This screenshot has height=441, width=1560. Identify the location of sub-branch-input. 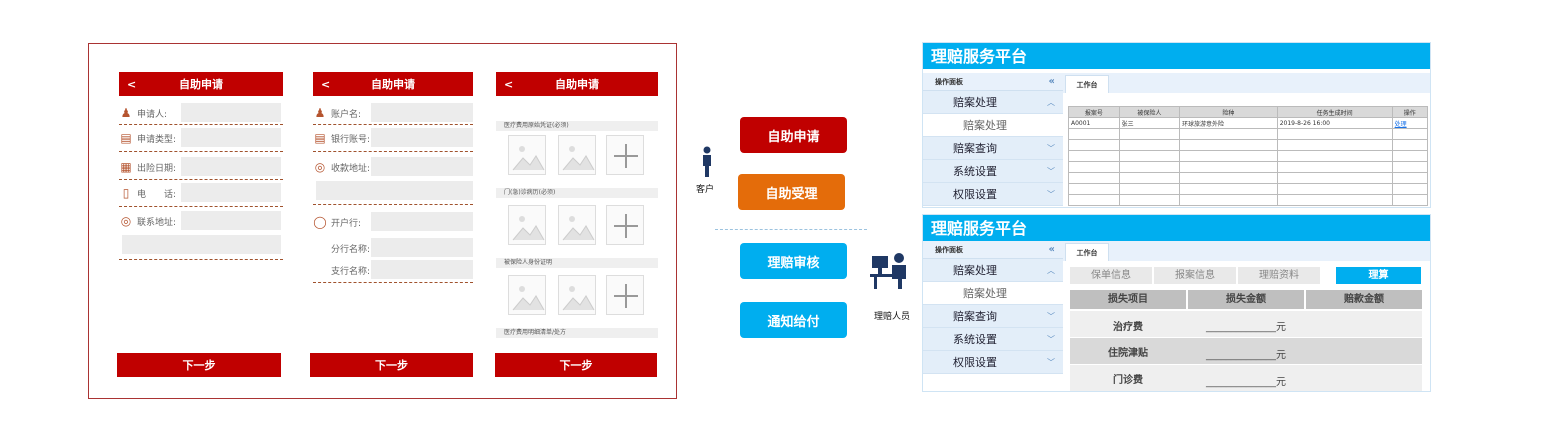
(422, 269).